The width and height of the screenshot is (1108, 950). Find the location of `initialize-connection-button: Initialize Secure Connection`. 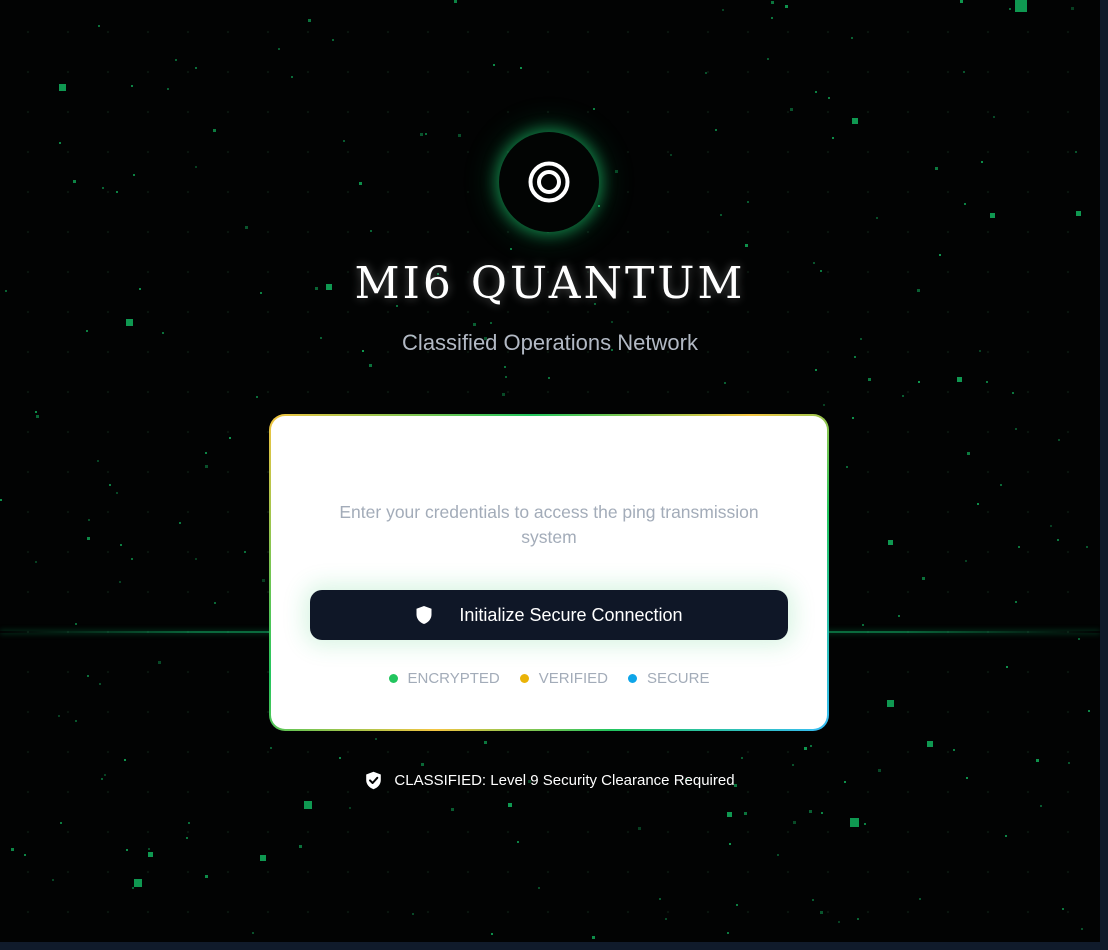

initialize-connection-button: Initialize Secure Connection is located at coordinates (549, 615).